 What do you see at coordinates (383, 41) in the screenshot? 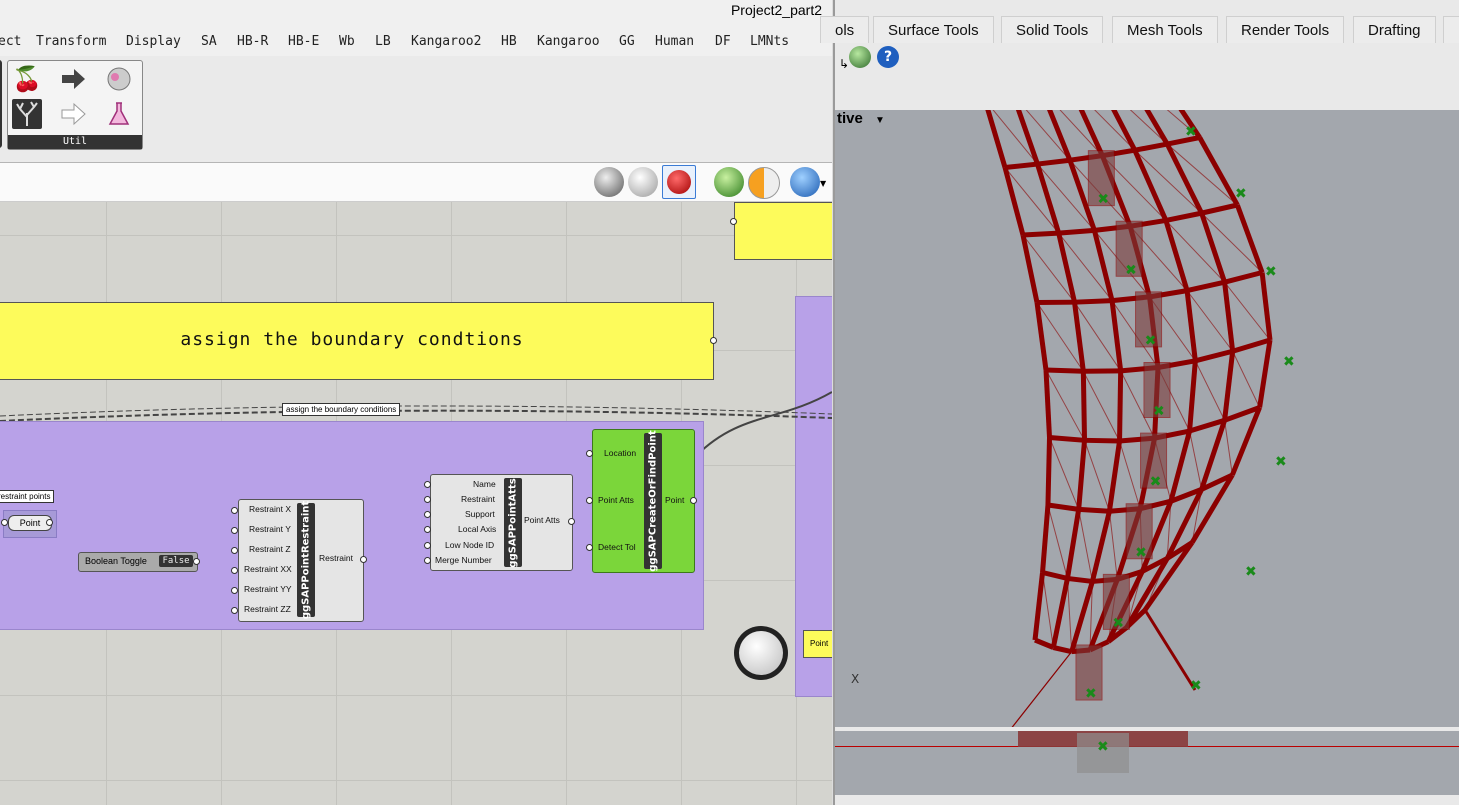
I see `menu-lb: LB` at bounding box center [383, 41].